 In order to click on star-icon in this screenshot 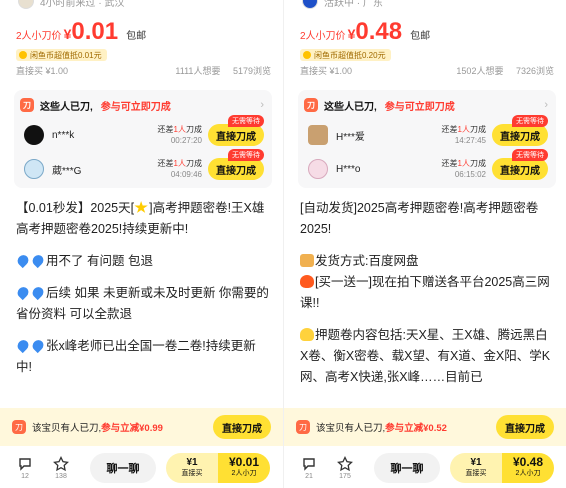, I will do `click(345, 464)`.